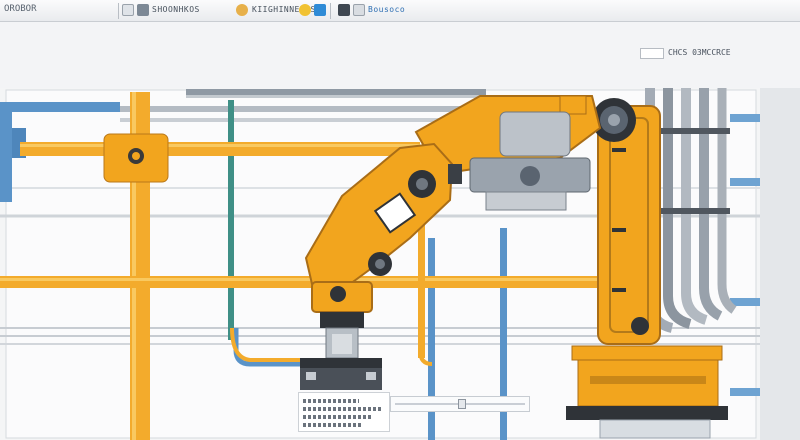  Describe the element at coordinates (652, 53) in the screenshot. I see `properties-button` at that location.